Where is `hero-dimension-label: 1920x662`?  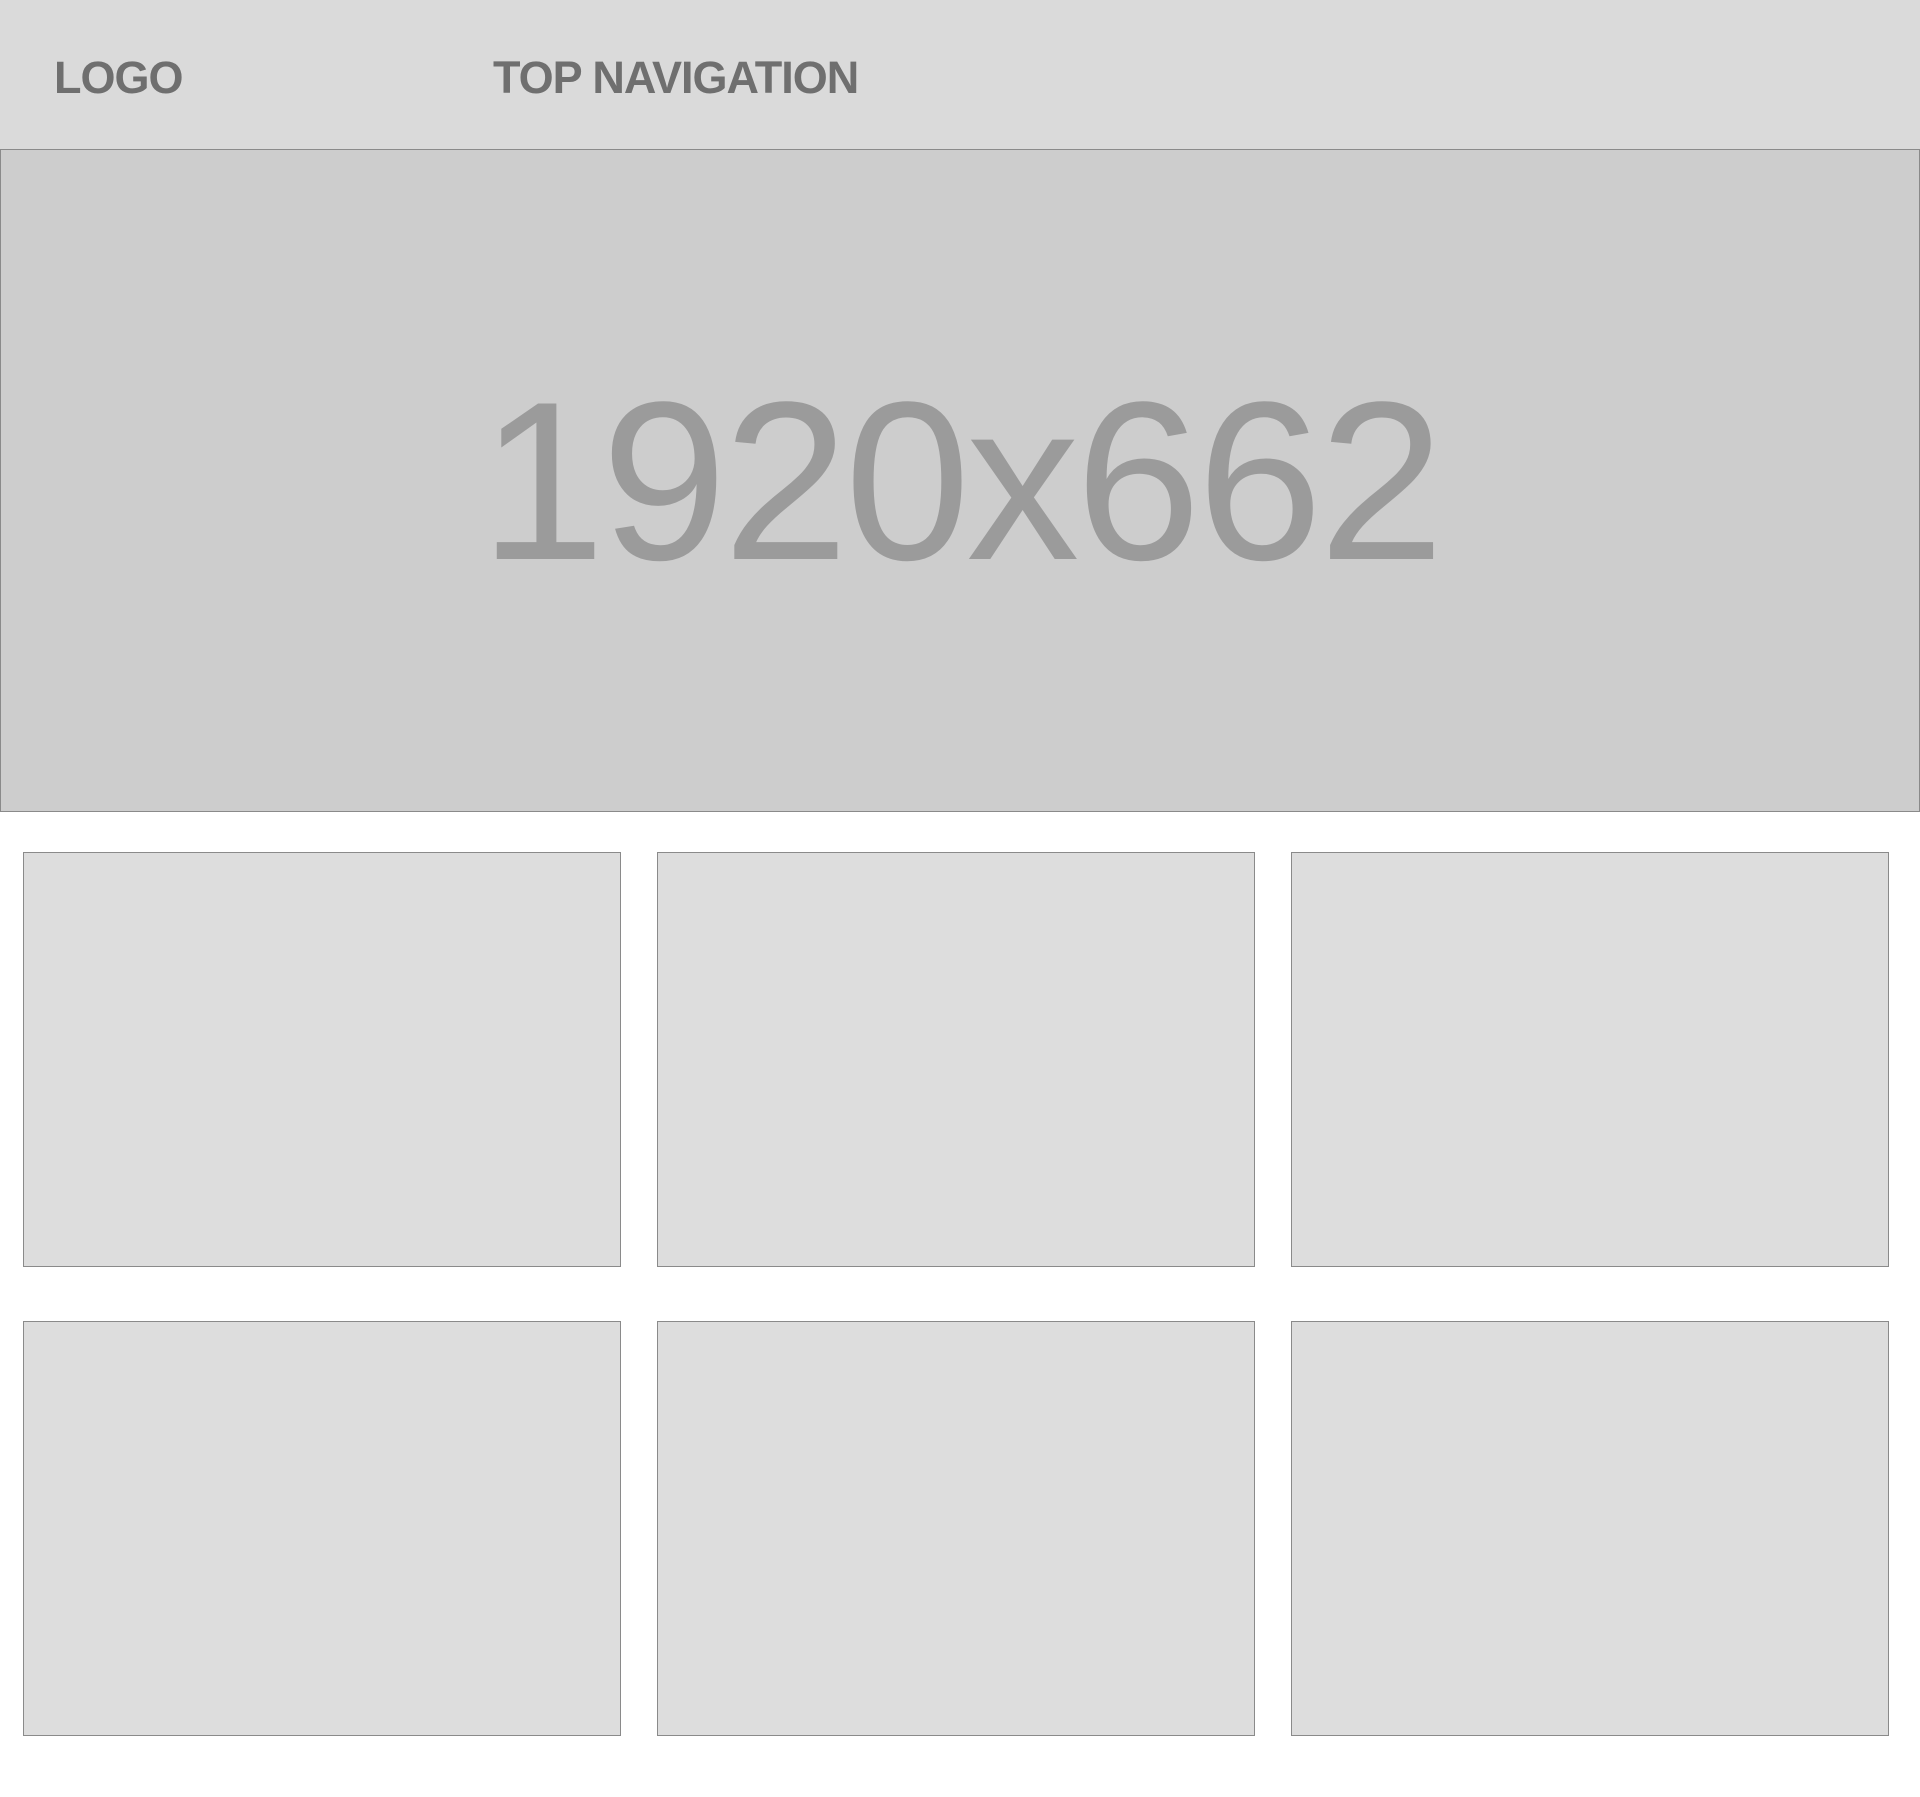 hero-dimension-label: 1920x662 is located at coordinates (962, 480).